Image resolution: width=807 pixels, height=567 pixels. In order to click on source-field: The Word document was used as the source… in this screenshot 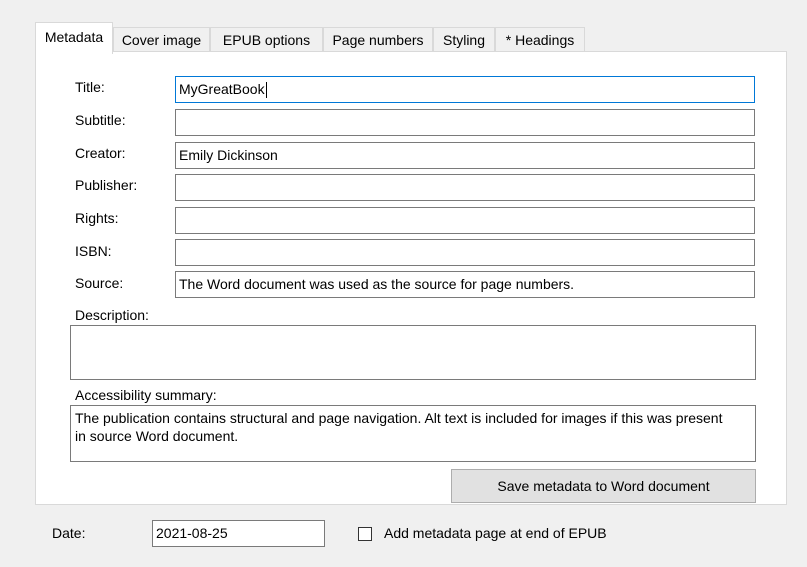, I will do `click(465, 284)`.